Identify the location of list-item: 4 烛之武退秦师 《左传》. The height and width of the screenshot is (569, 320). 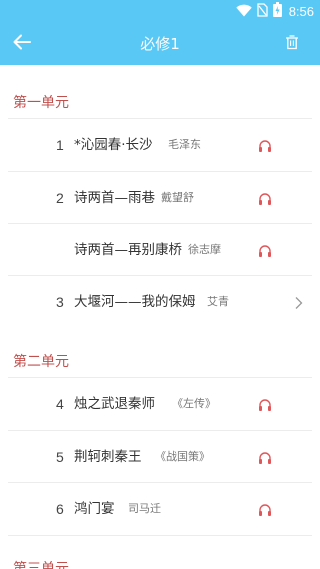
(160, 404).